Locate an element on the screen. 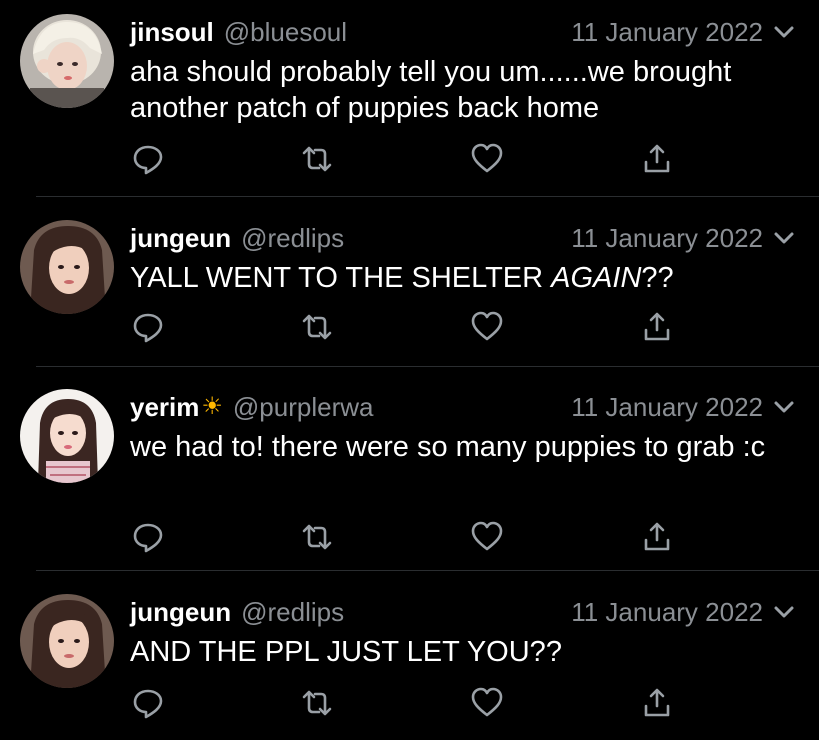 Image resolution: width=819 pixels, height=740 pixels. display-name: jinsoul is located at coordinates (172, 32).